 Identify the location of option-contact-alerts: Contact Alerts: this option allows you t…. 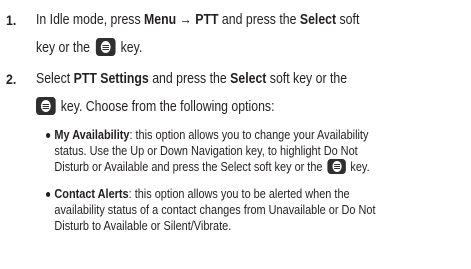
(243, 210).